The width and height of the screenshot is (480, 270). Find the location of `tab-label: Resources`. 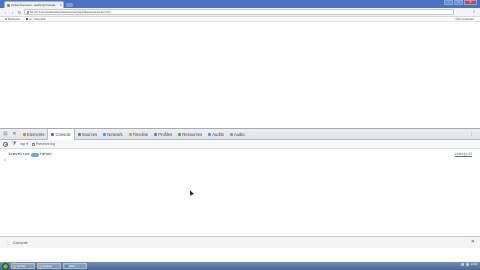

tab-label: Resources is located at coordinates (192, 134).